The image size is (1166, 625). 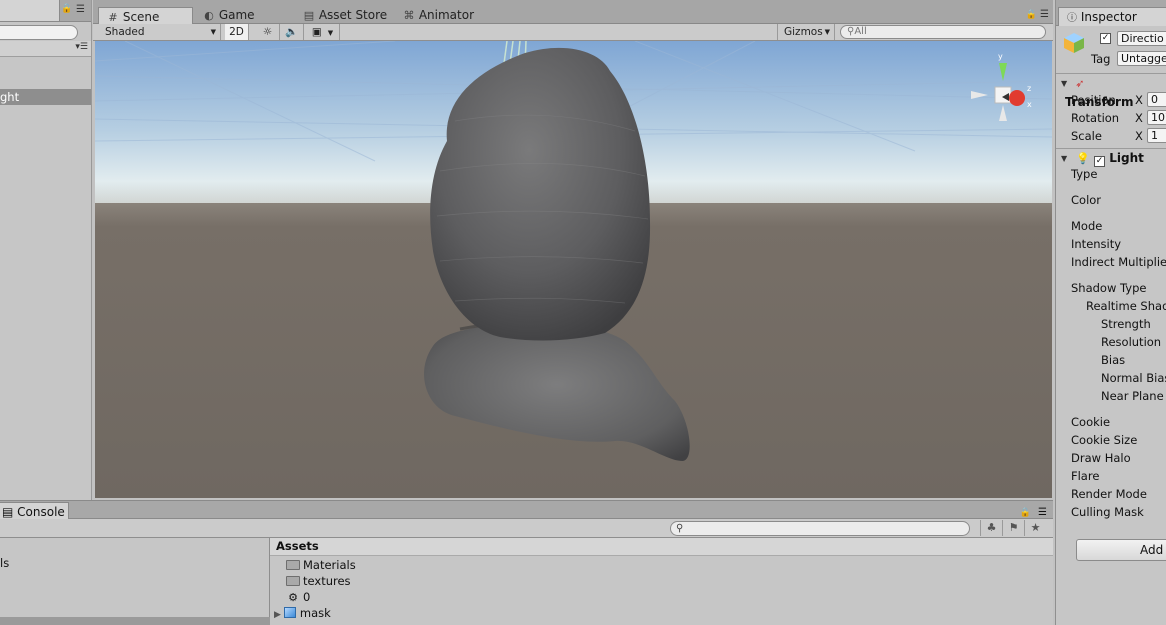 What do you see at coordinates (1111, 306) in the screenshot?
I see `light-property-row: Realtime Shad` at bounding box center [1111, 306].